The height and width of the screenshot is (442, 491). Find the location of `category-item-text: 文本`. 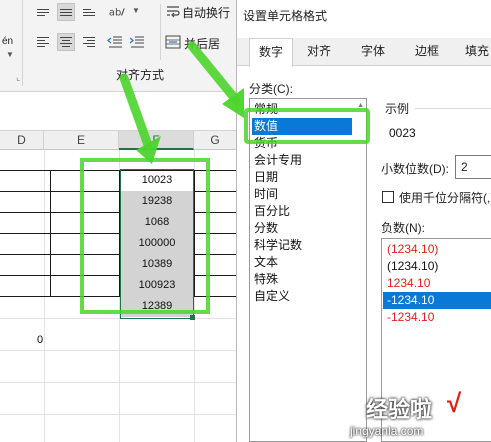

category-item-text: 文本 is located at coordinates (302, 262).